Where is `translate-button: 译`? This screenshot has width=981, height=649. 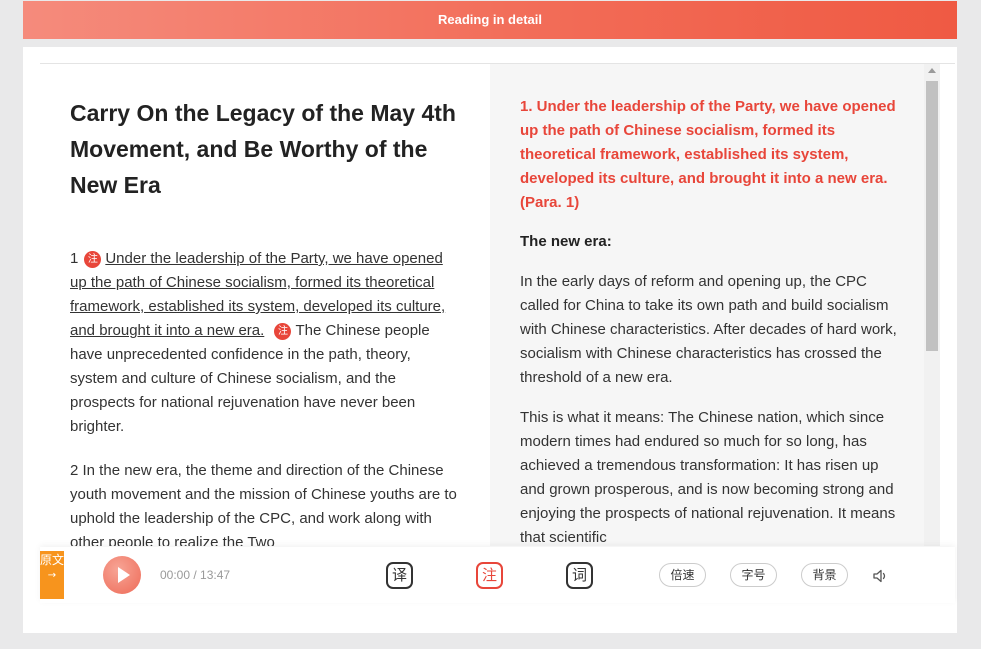
translate-button: 译 is located at coordinates (399, 575).